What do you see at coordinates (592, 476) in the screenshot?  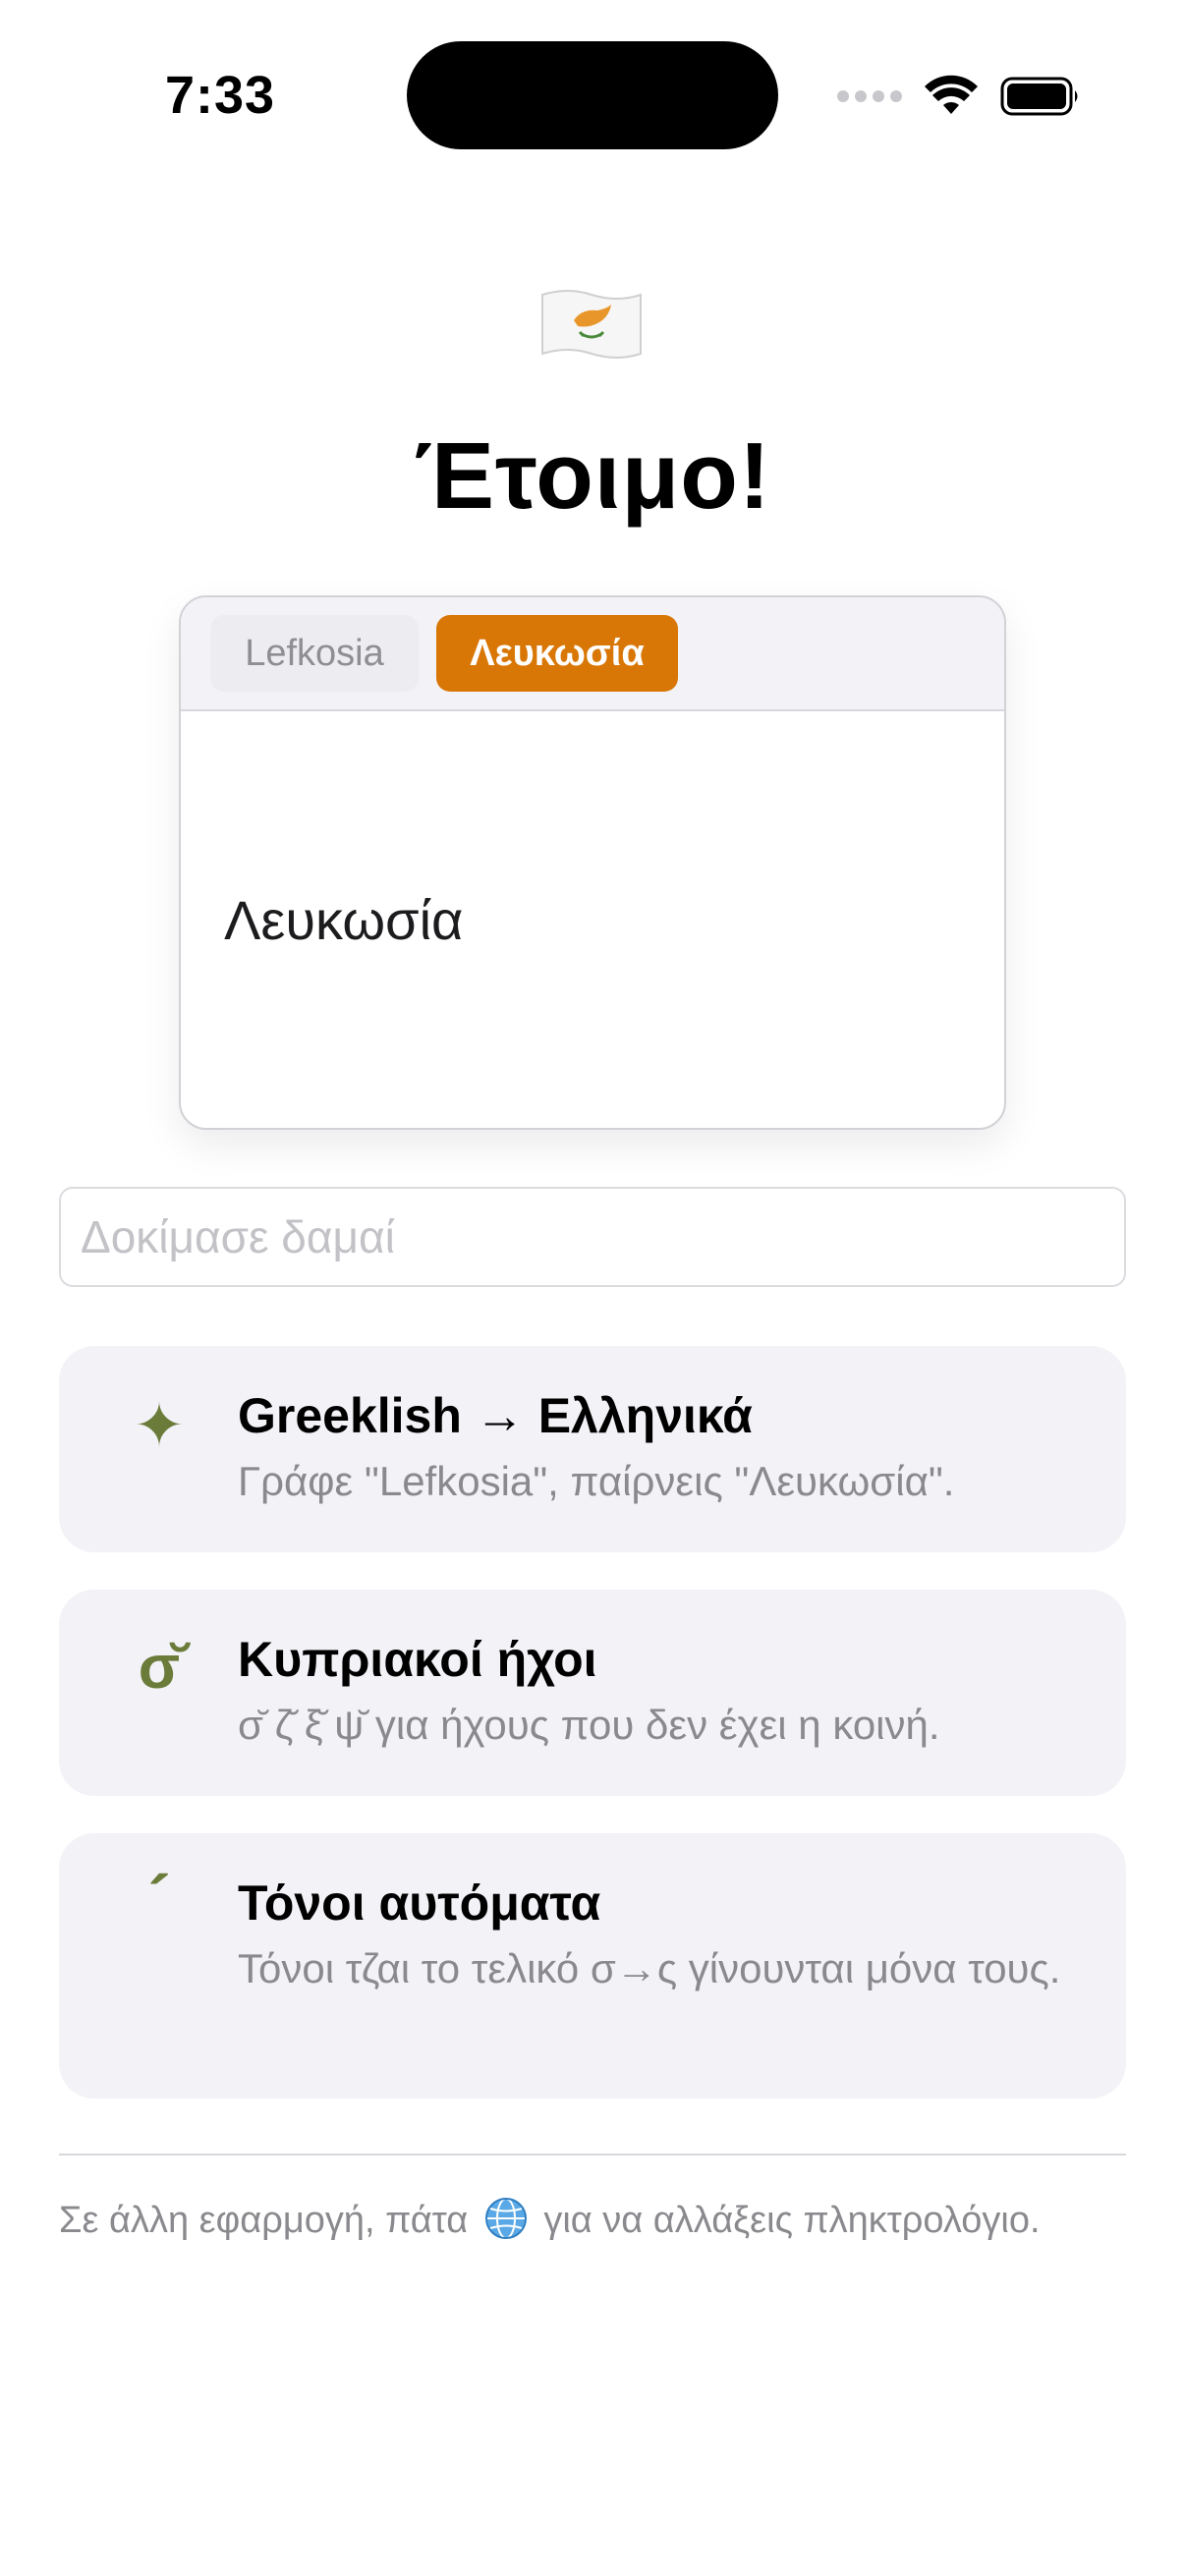 I see `page-title: Έτοιμο!` at bounding box center [592, 476].